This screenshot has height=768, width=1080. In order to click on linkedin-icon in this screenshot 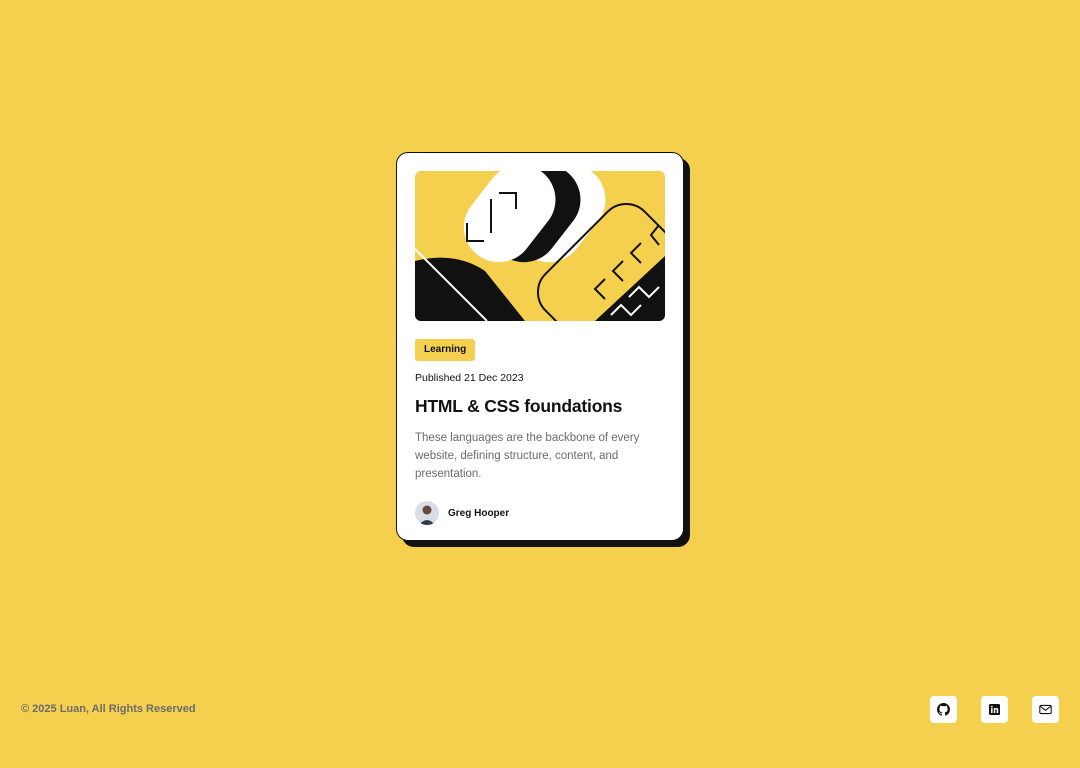, I will do `click(994, 709)`.